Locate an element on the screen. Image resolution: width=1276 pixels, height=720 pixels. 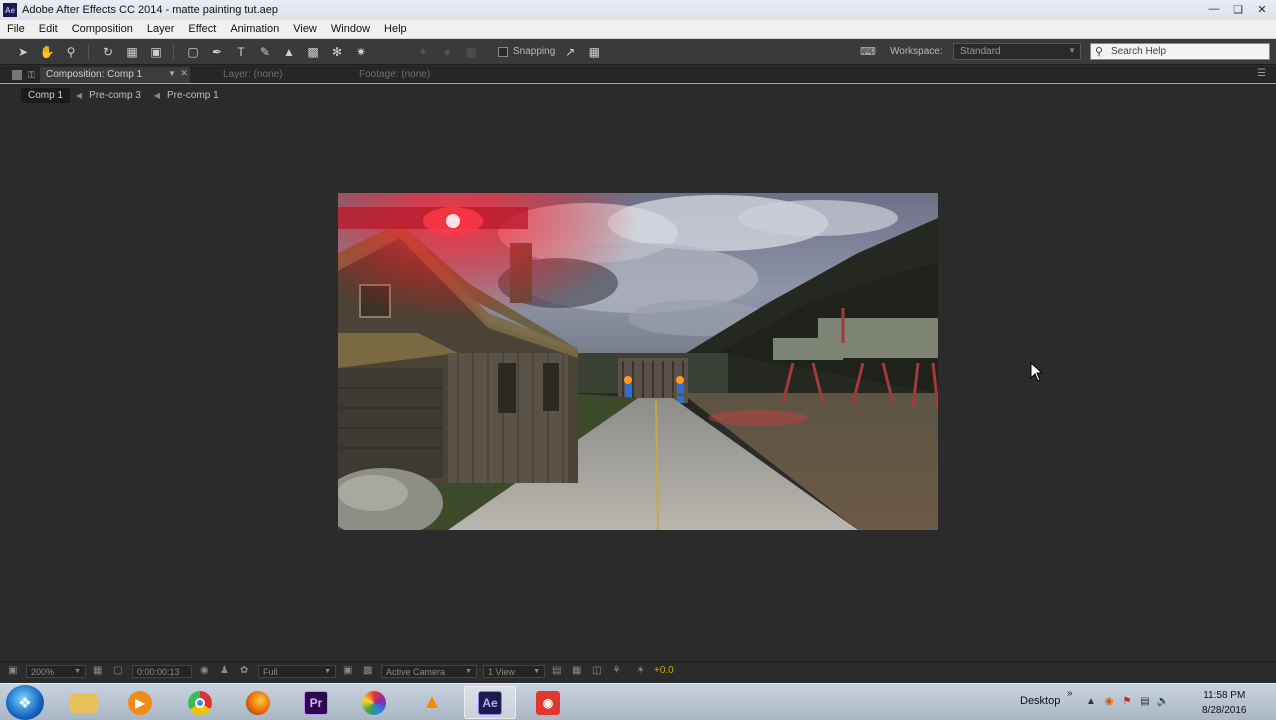
taskbar-file-explorer is located at coordinates (84, 702).